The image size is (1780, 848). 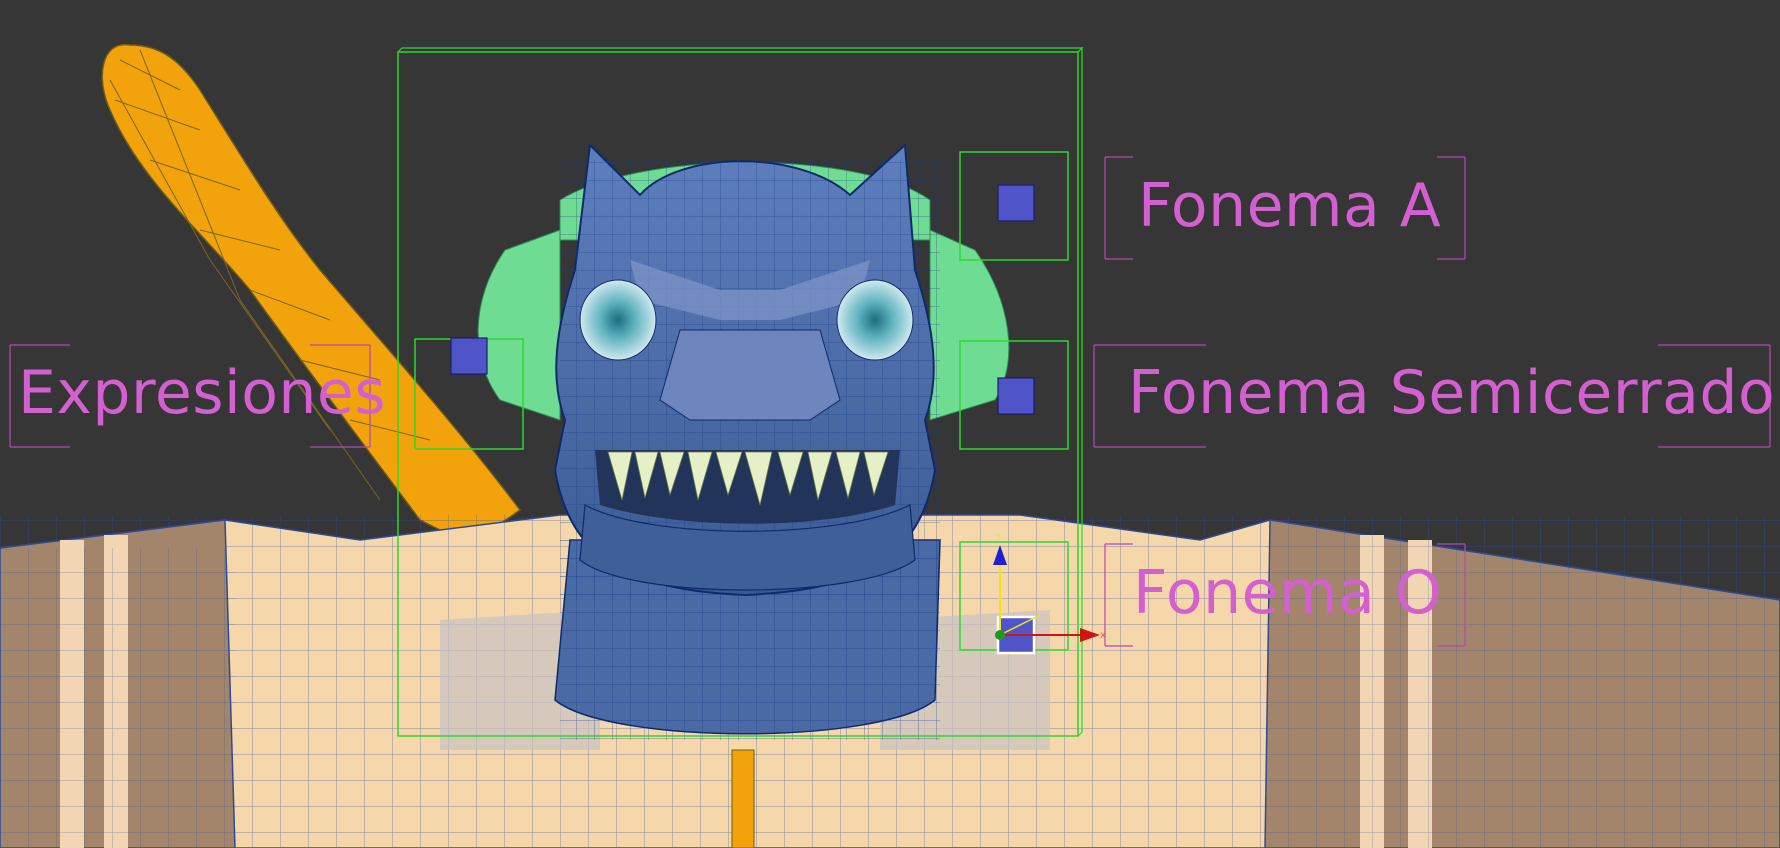 I want to click on gizmo-x-label: x, so click(x=1103, y=635).